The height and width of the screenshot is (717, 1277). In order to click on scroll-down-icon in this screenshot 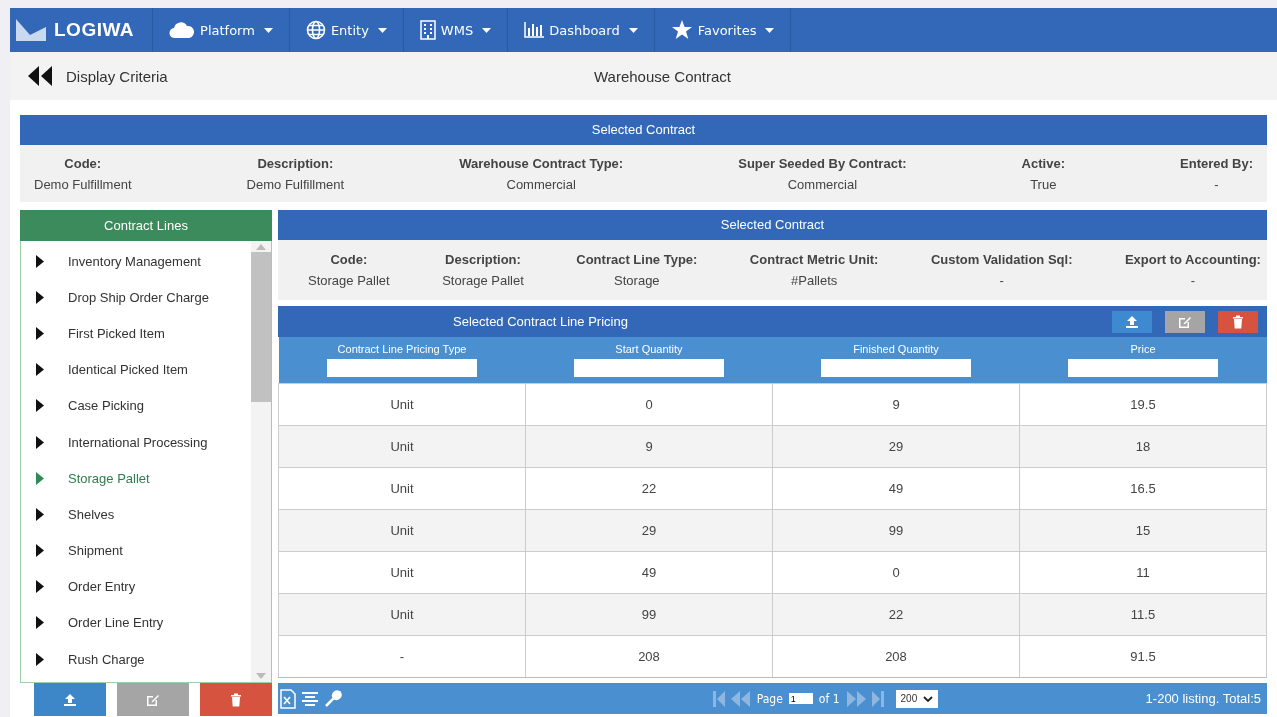, I will do `click(261, 676)`.